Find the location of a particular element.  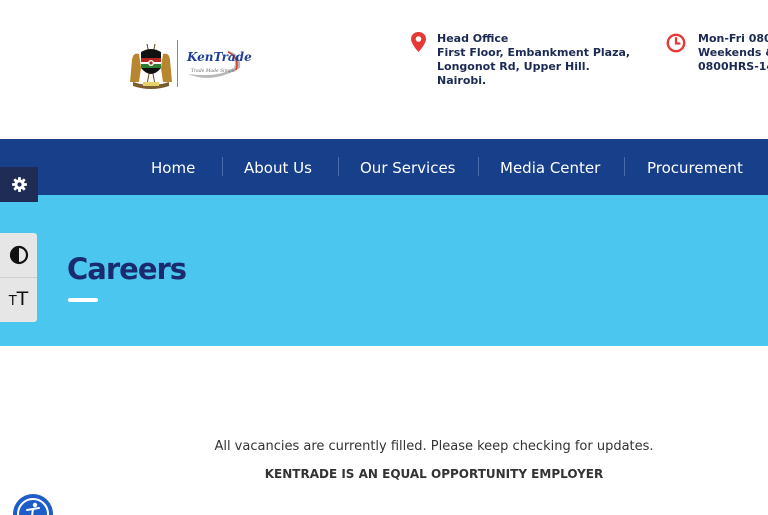

nav-item-media-center: Media Center is located at coordinates (550, 168).